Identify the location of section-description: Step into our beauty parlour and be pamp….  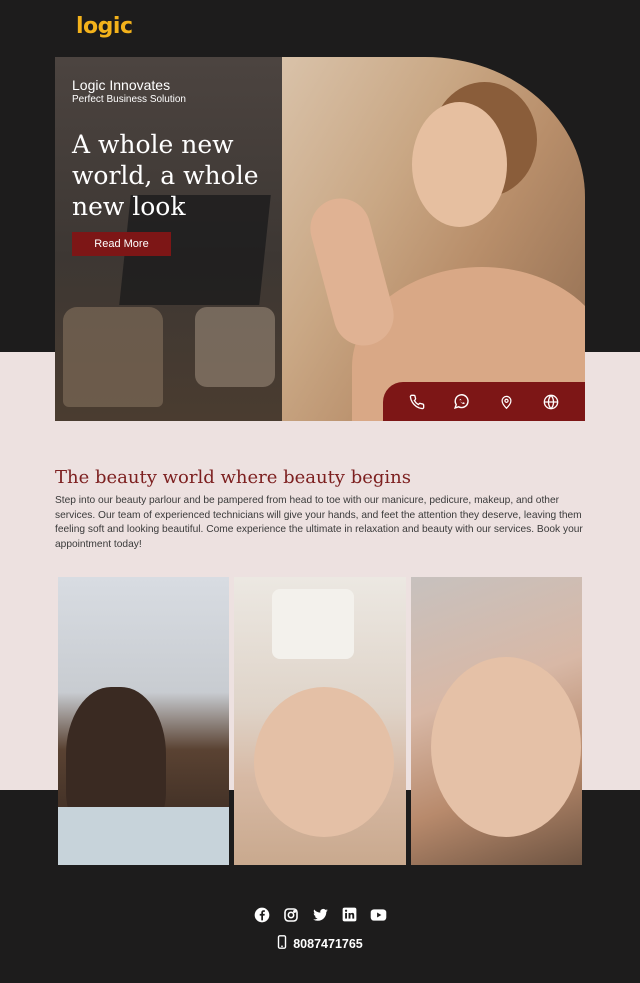
(319, 522).